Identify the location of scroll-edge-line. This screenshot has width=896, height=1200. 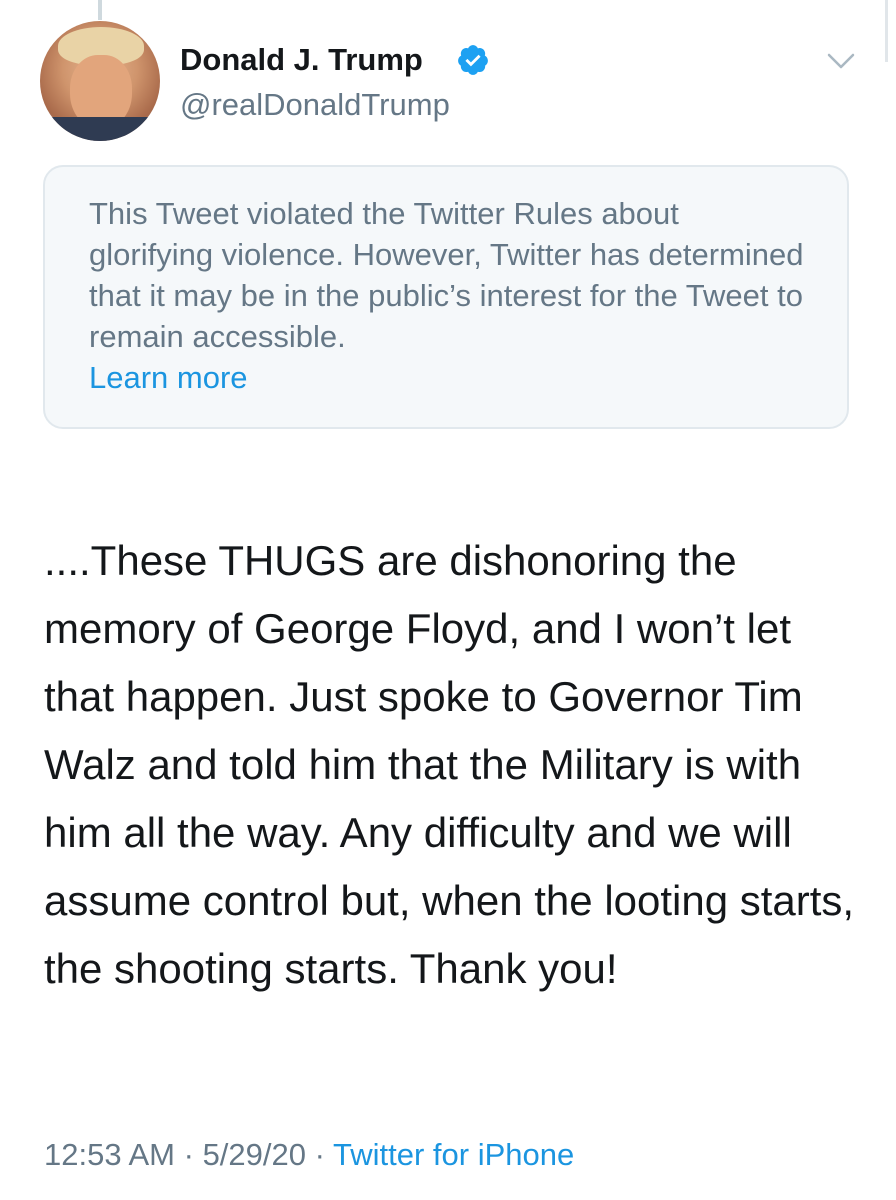
(886, 31).